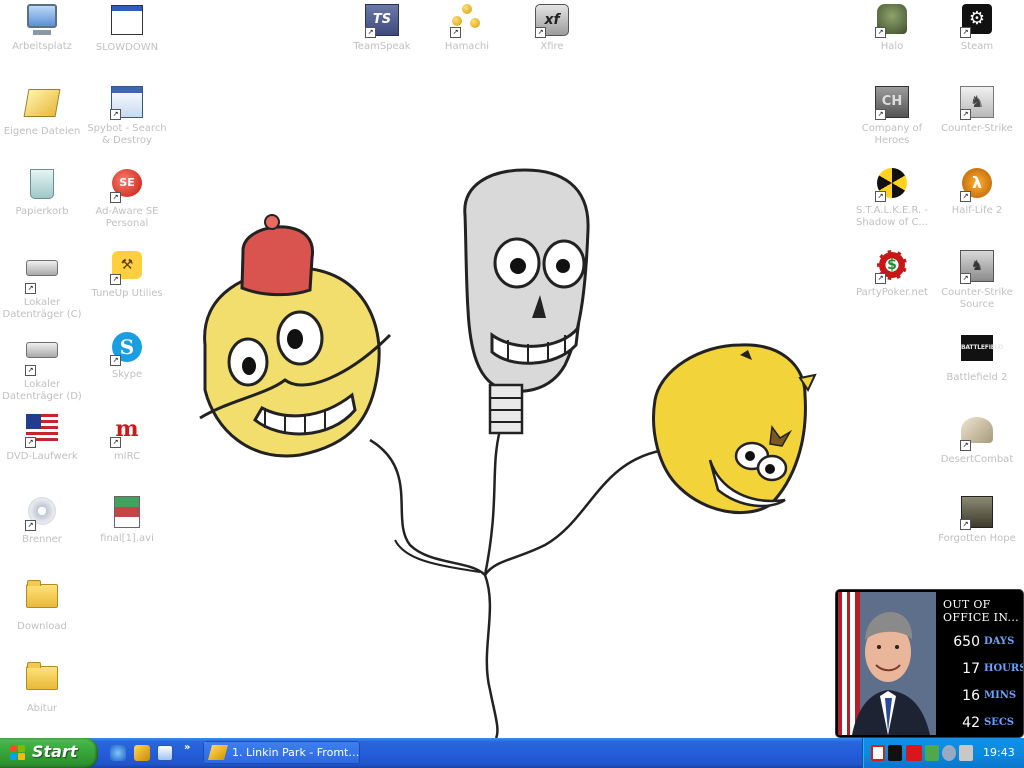  I want to click on desktop-icon: ↗ Brenner, so click(42, 520).